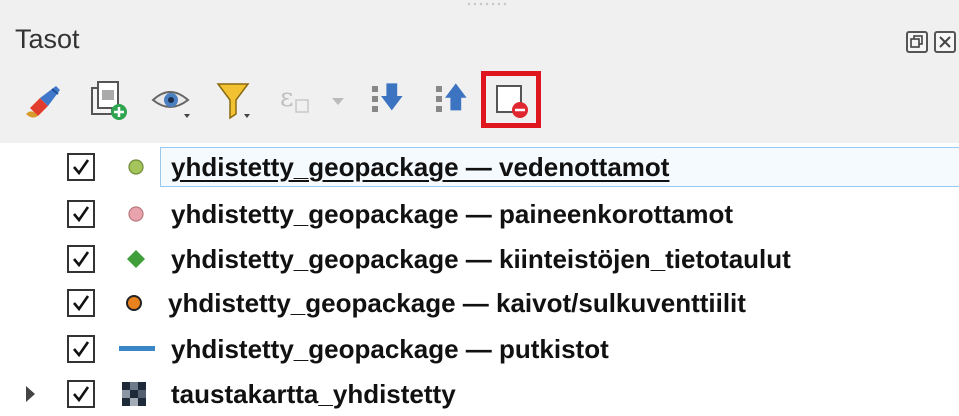  Describe the element at coordinates (294, 98) in the screenshot. I see `expression-icon: ε` at that location.